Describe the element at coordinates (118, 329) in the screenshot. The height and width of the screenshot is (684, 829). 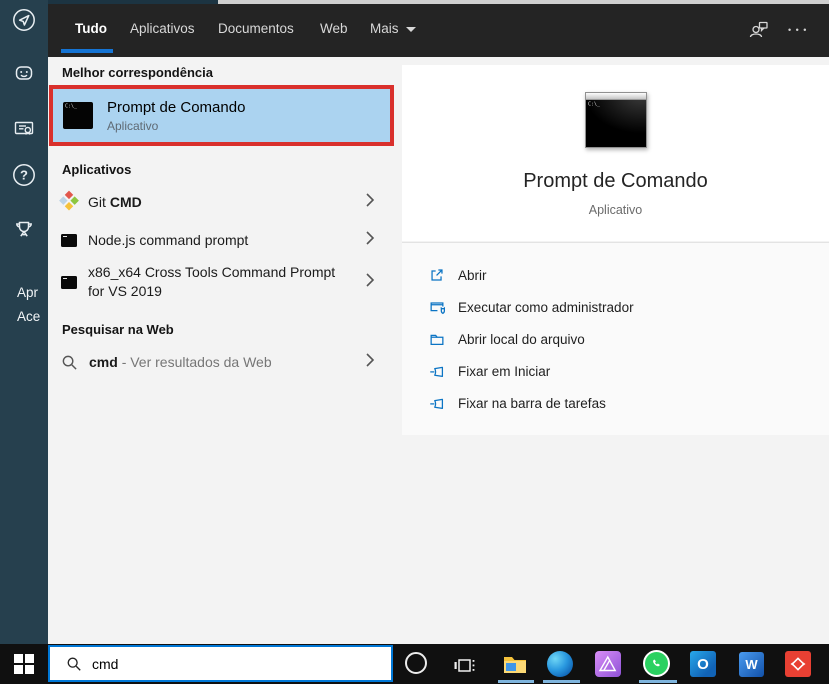
I see `web-section-header: Pesquisar na Web` at that location.